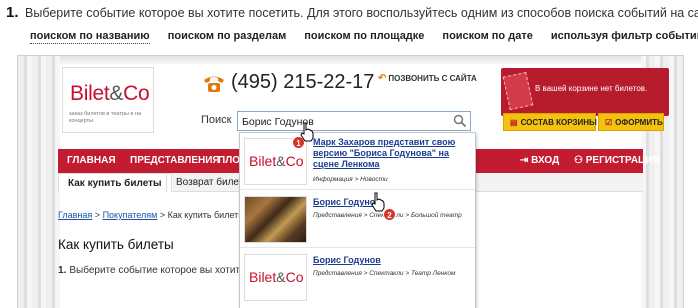 This screenshot has width=698, height=308. I want to click on tab-by-section: поиском по разделам, so click(227, 37).